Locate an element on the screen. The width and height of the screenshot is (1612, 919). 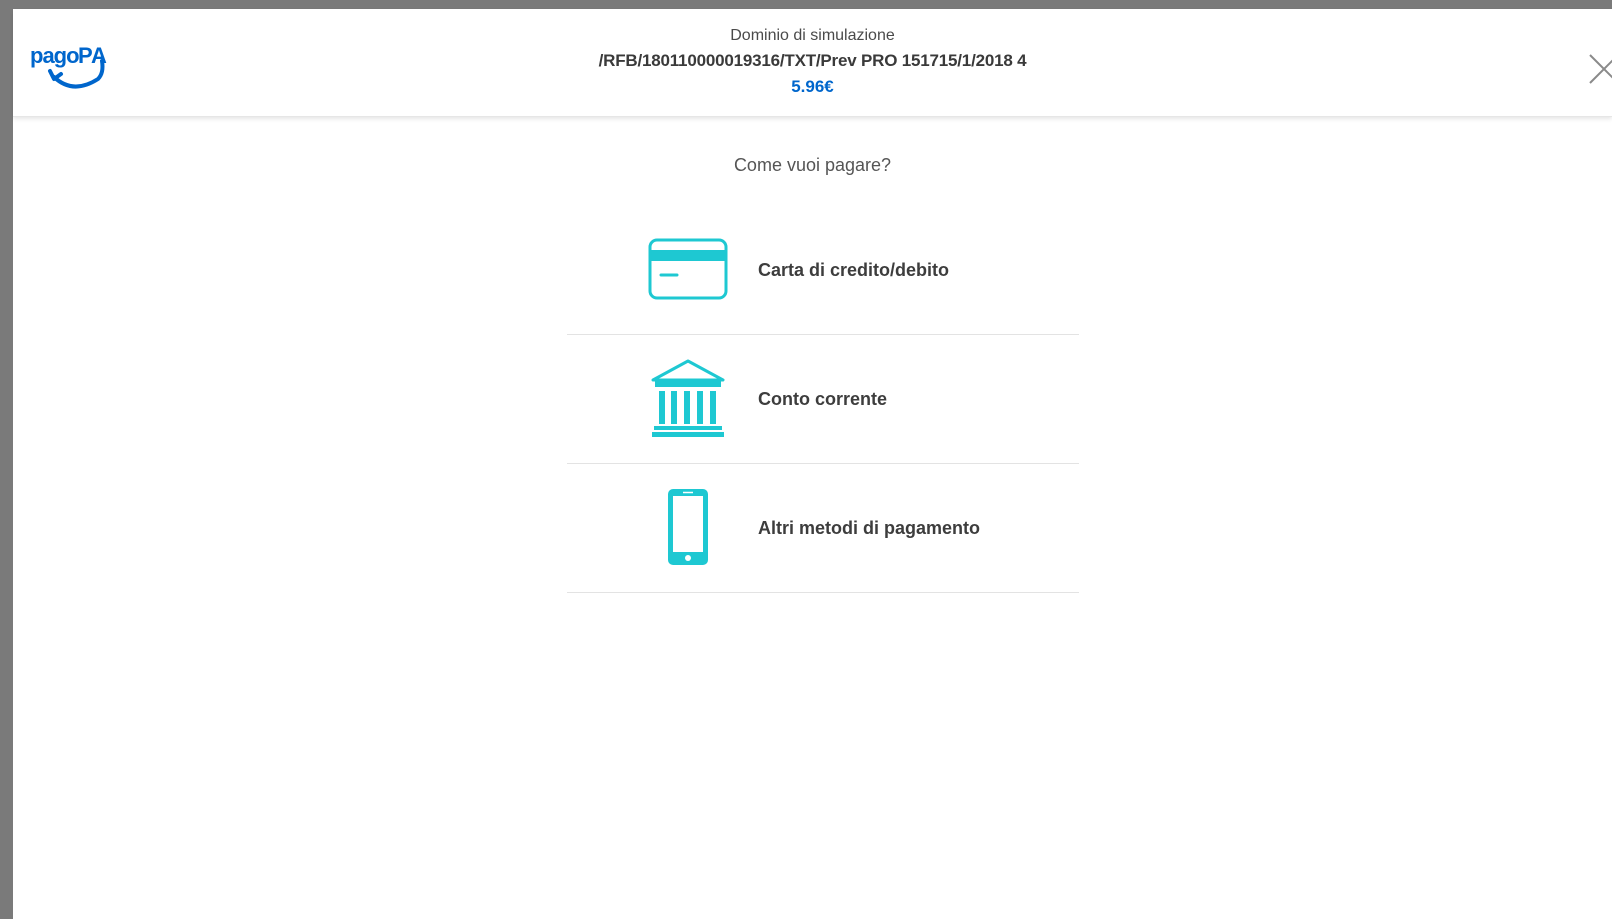
method-label: Conto corrente is located at coordinates (823, 399).